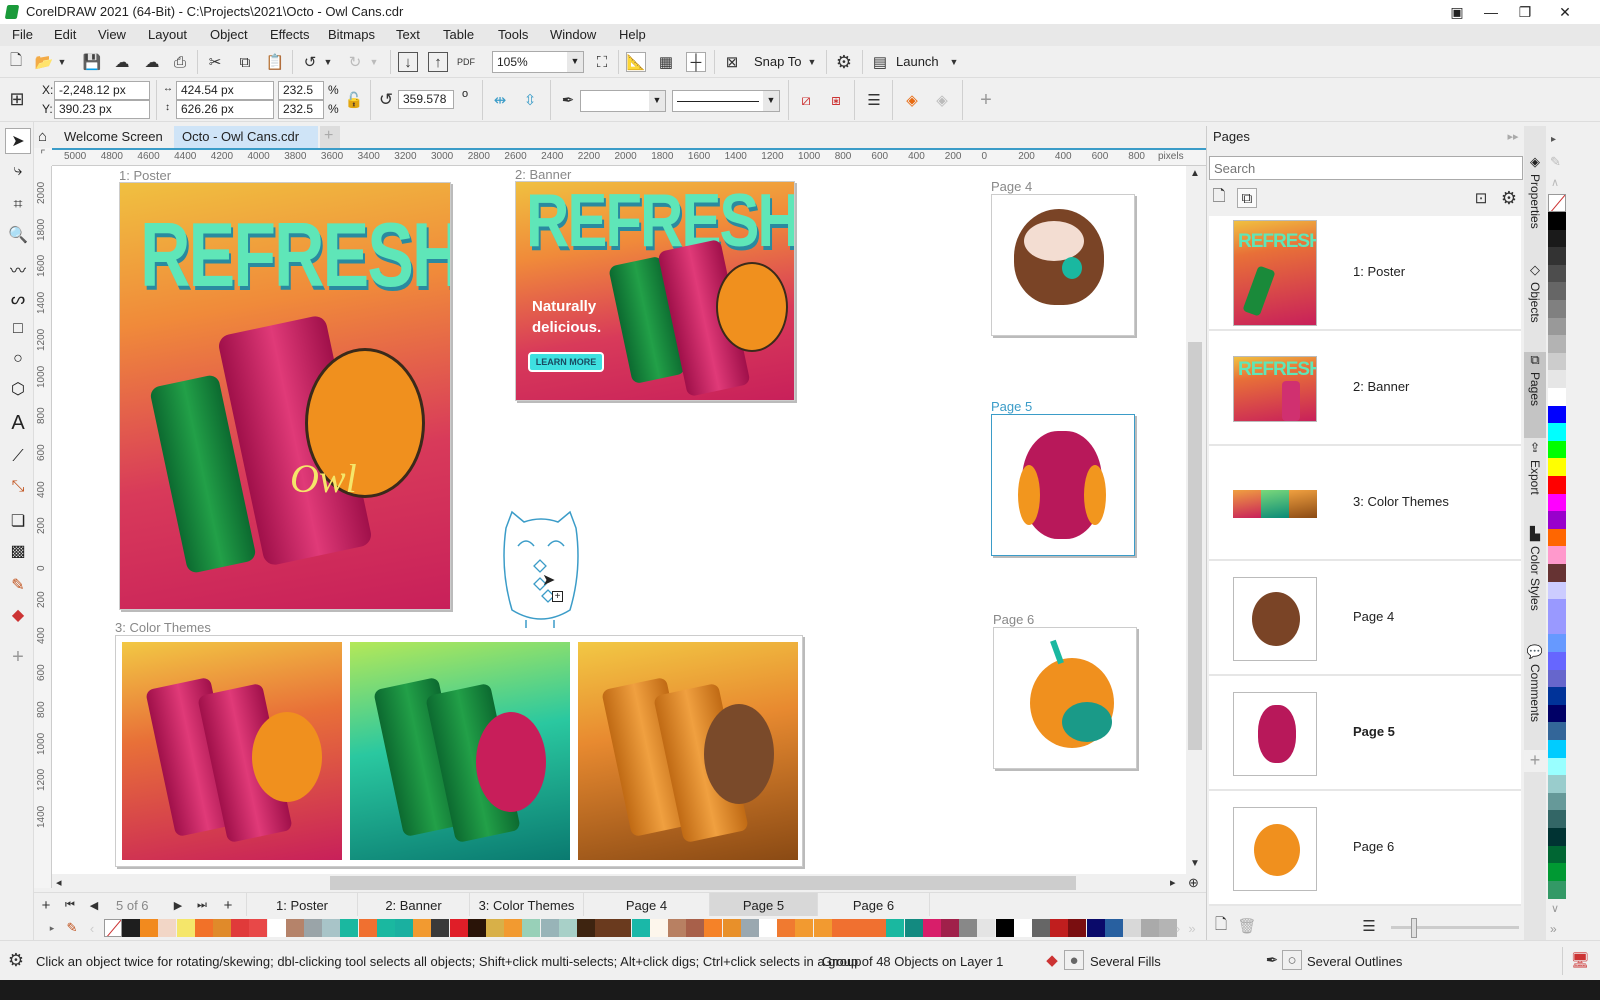  What do you see at coordinates (18, 585) in the screenshot?
I see `eyedropper-tool-icon: ✎` at bounding box center [18, 585].